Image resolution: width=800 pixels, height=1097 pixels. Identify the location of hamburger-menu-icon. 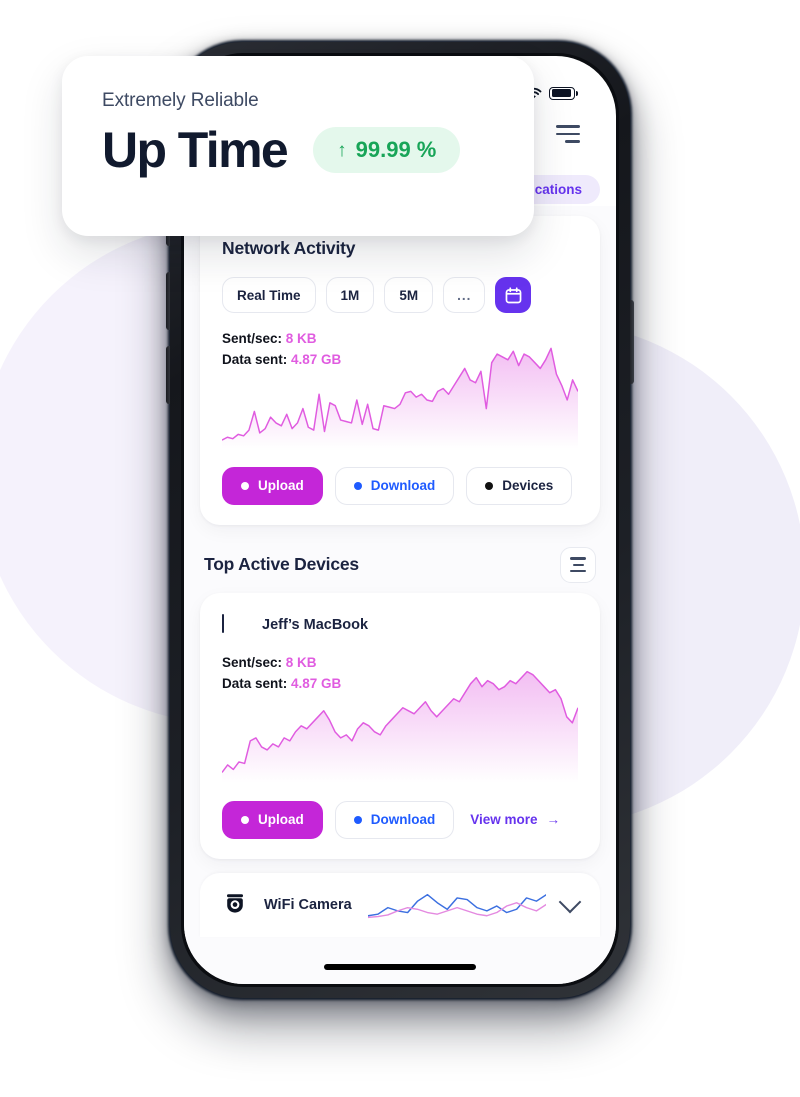
(568, 134).